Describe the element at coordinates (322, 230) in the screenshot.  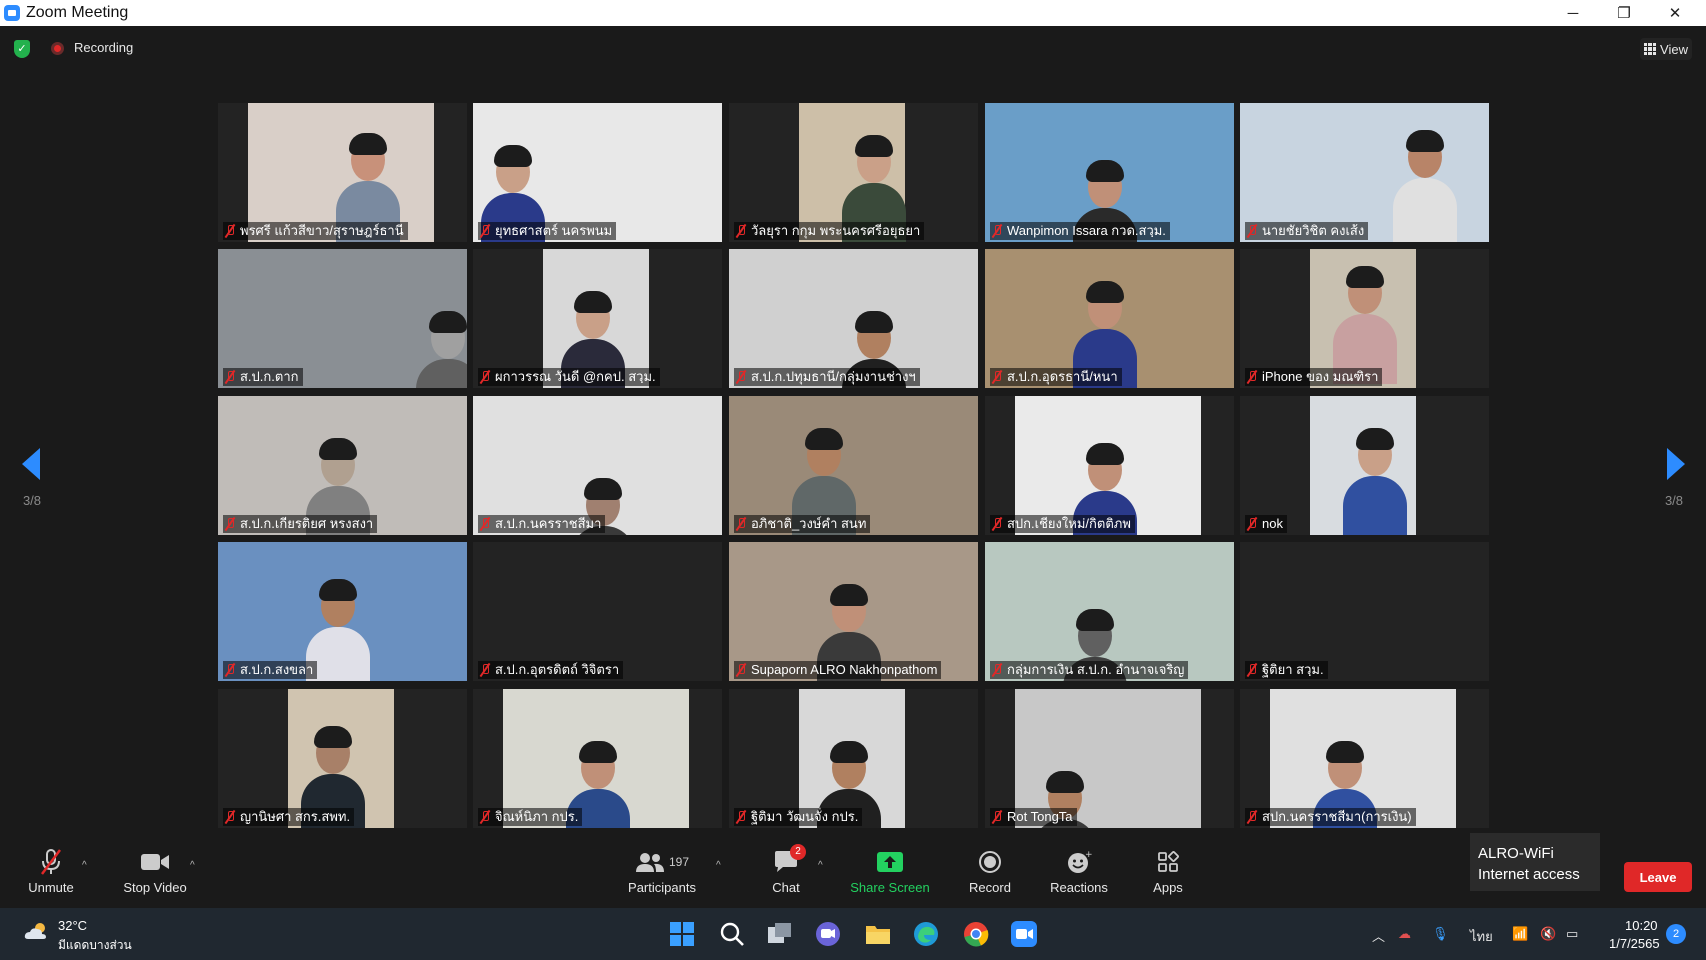
I see `participant-name: พรศรี แก้วสีขาว/สุราษฎร์ธานี` at that location.